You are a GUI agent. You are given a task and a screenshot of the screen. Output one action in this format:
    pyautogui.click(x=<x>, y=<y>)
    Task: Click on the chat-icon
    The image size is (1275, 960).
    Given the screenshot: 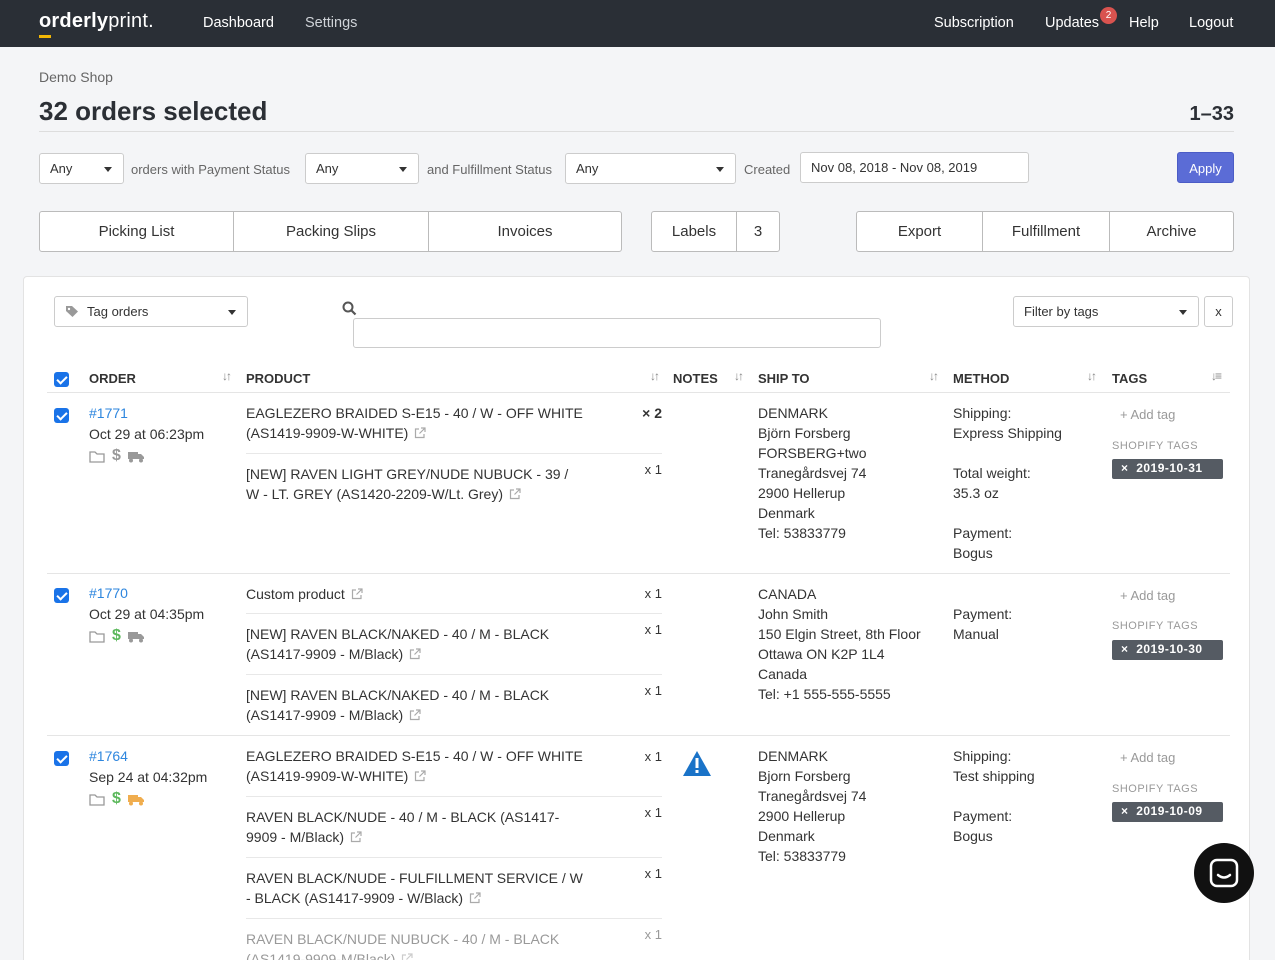 What is the action you would take?
    pyautogui.click(x=1224, y=873)
    